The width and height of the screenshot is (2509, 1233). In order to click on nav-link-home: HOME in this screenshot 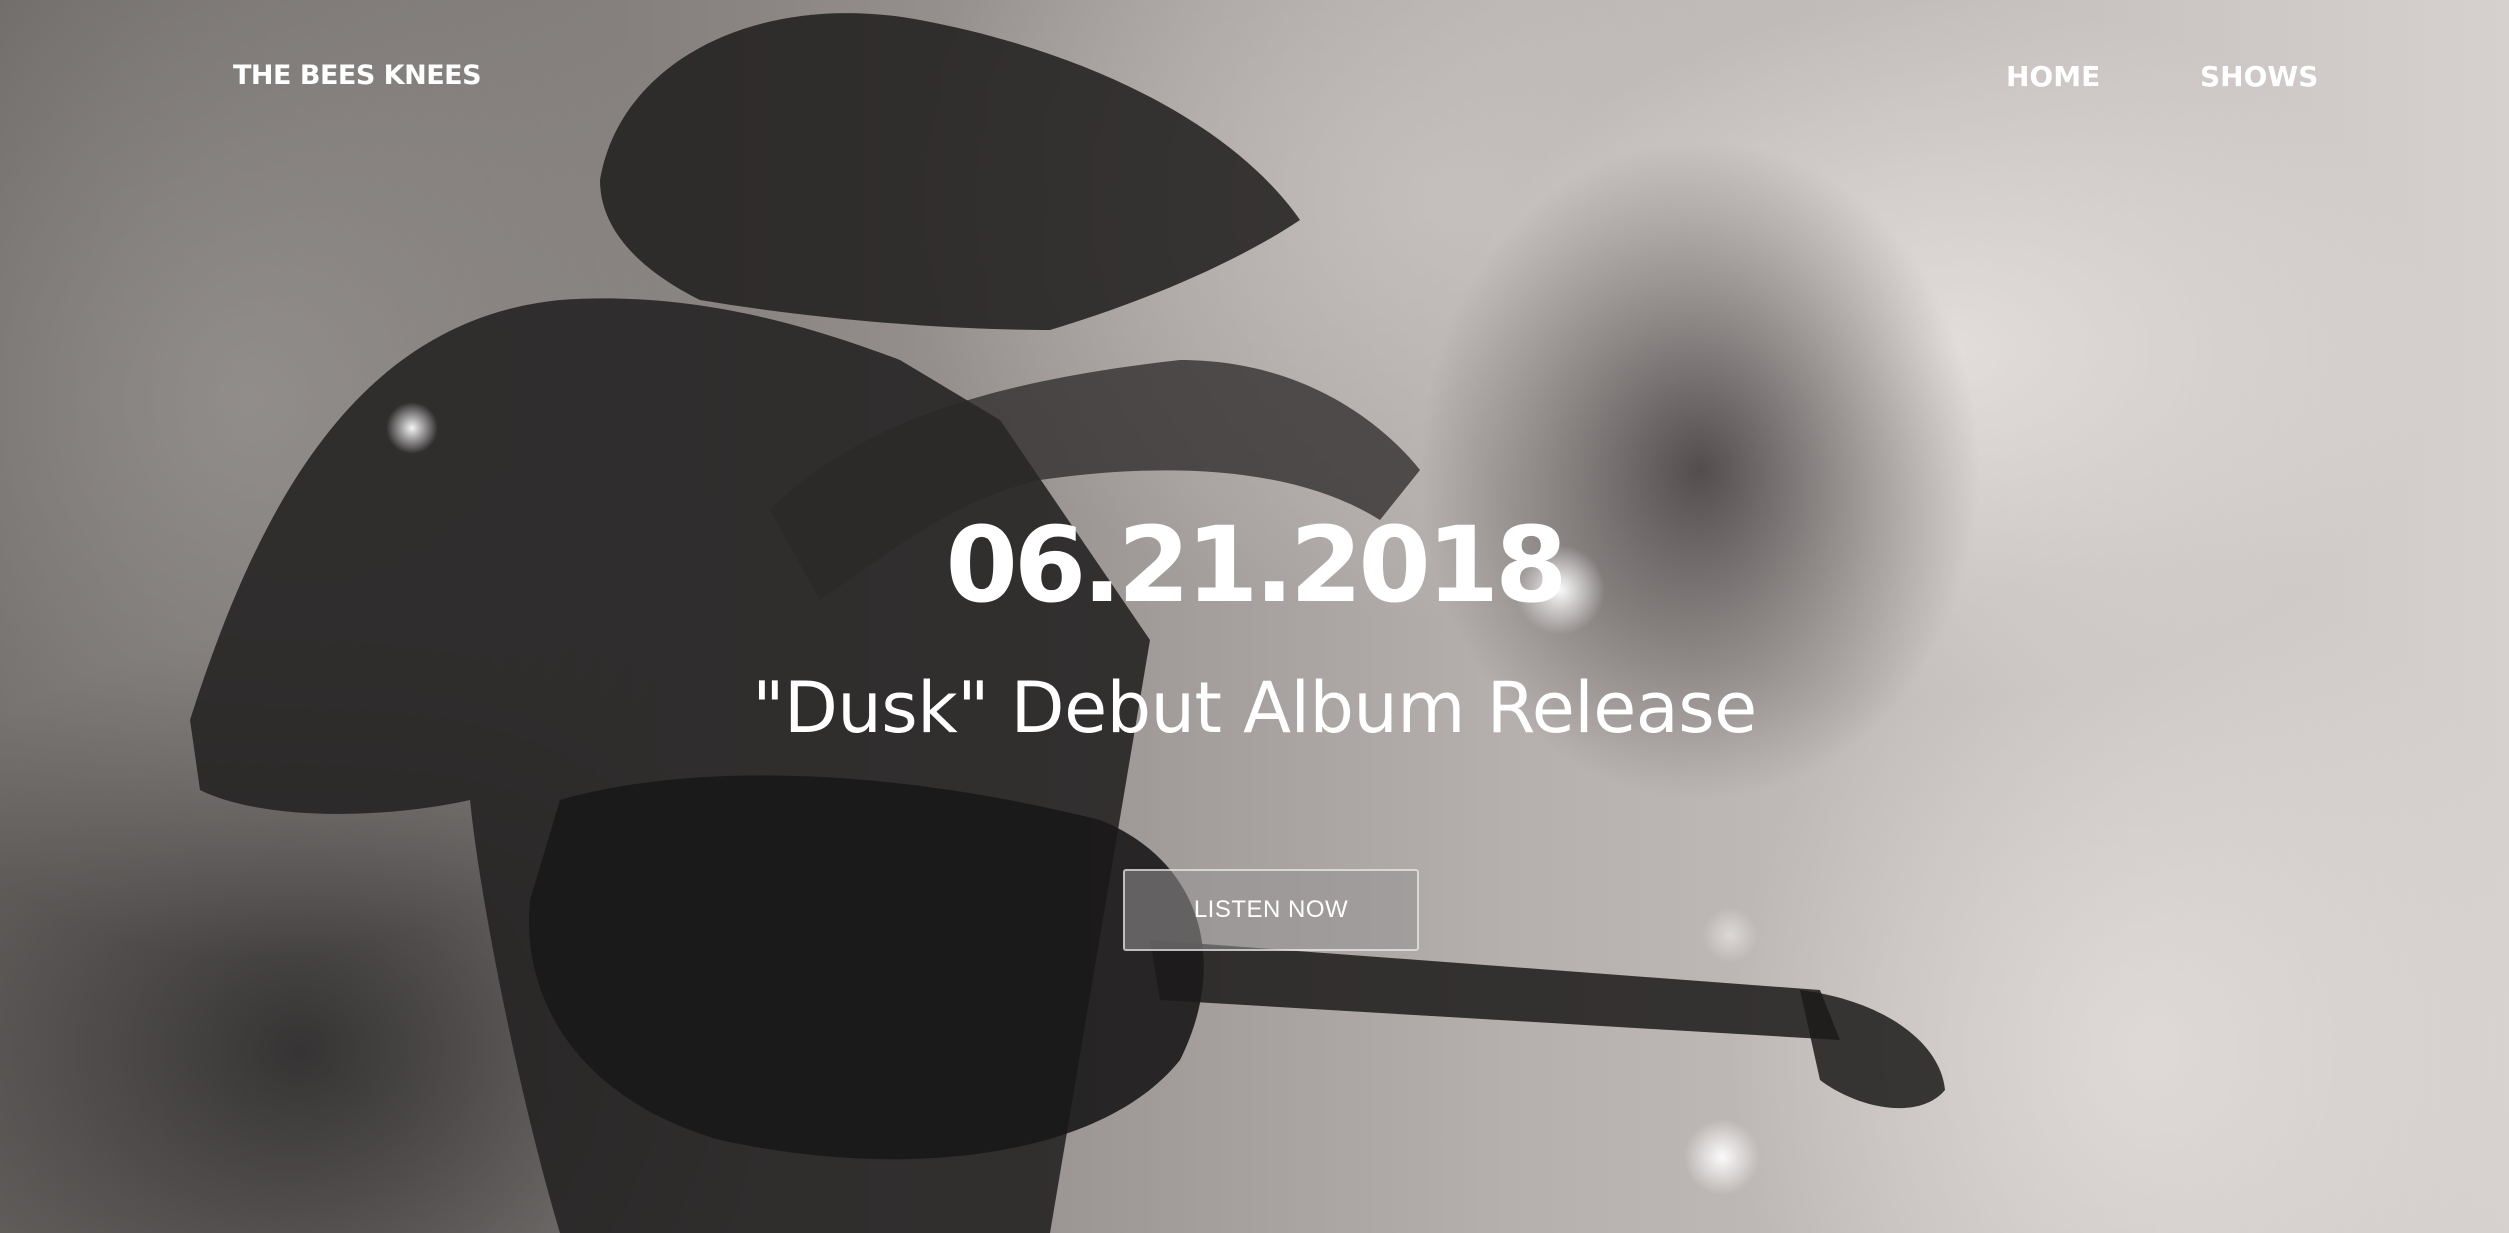, I will do `click(2053, 76)`.